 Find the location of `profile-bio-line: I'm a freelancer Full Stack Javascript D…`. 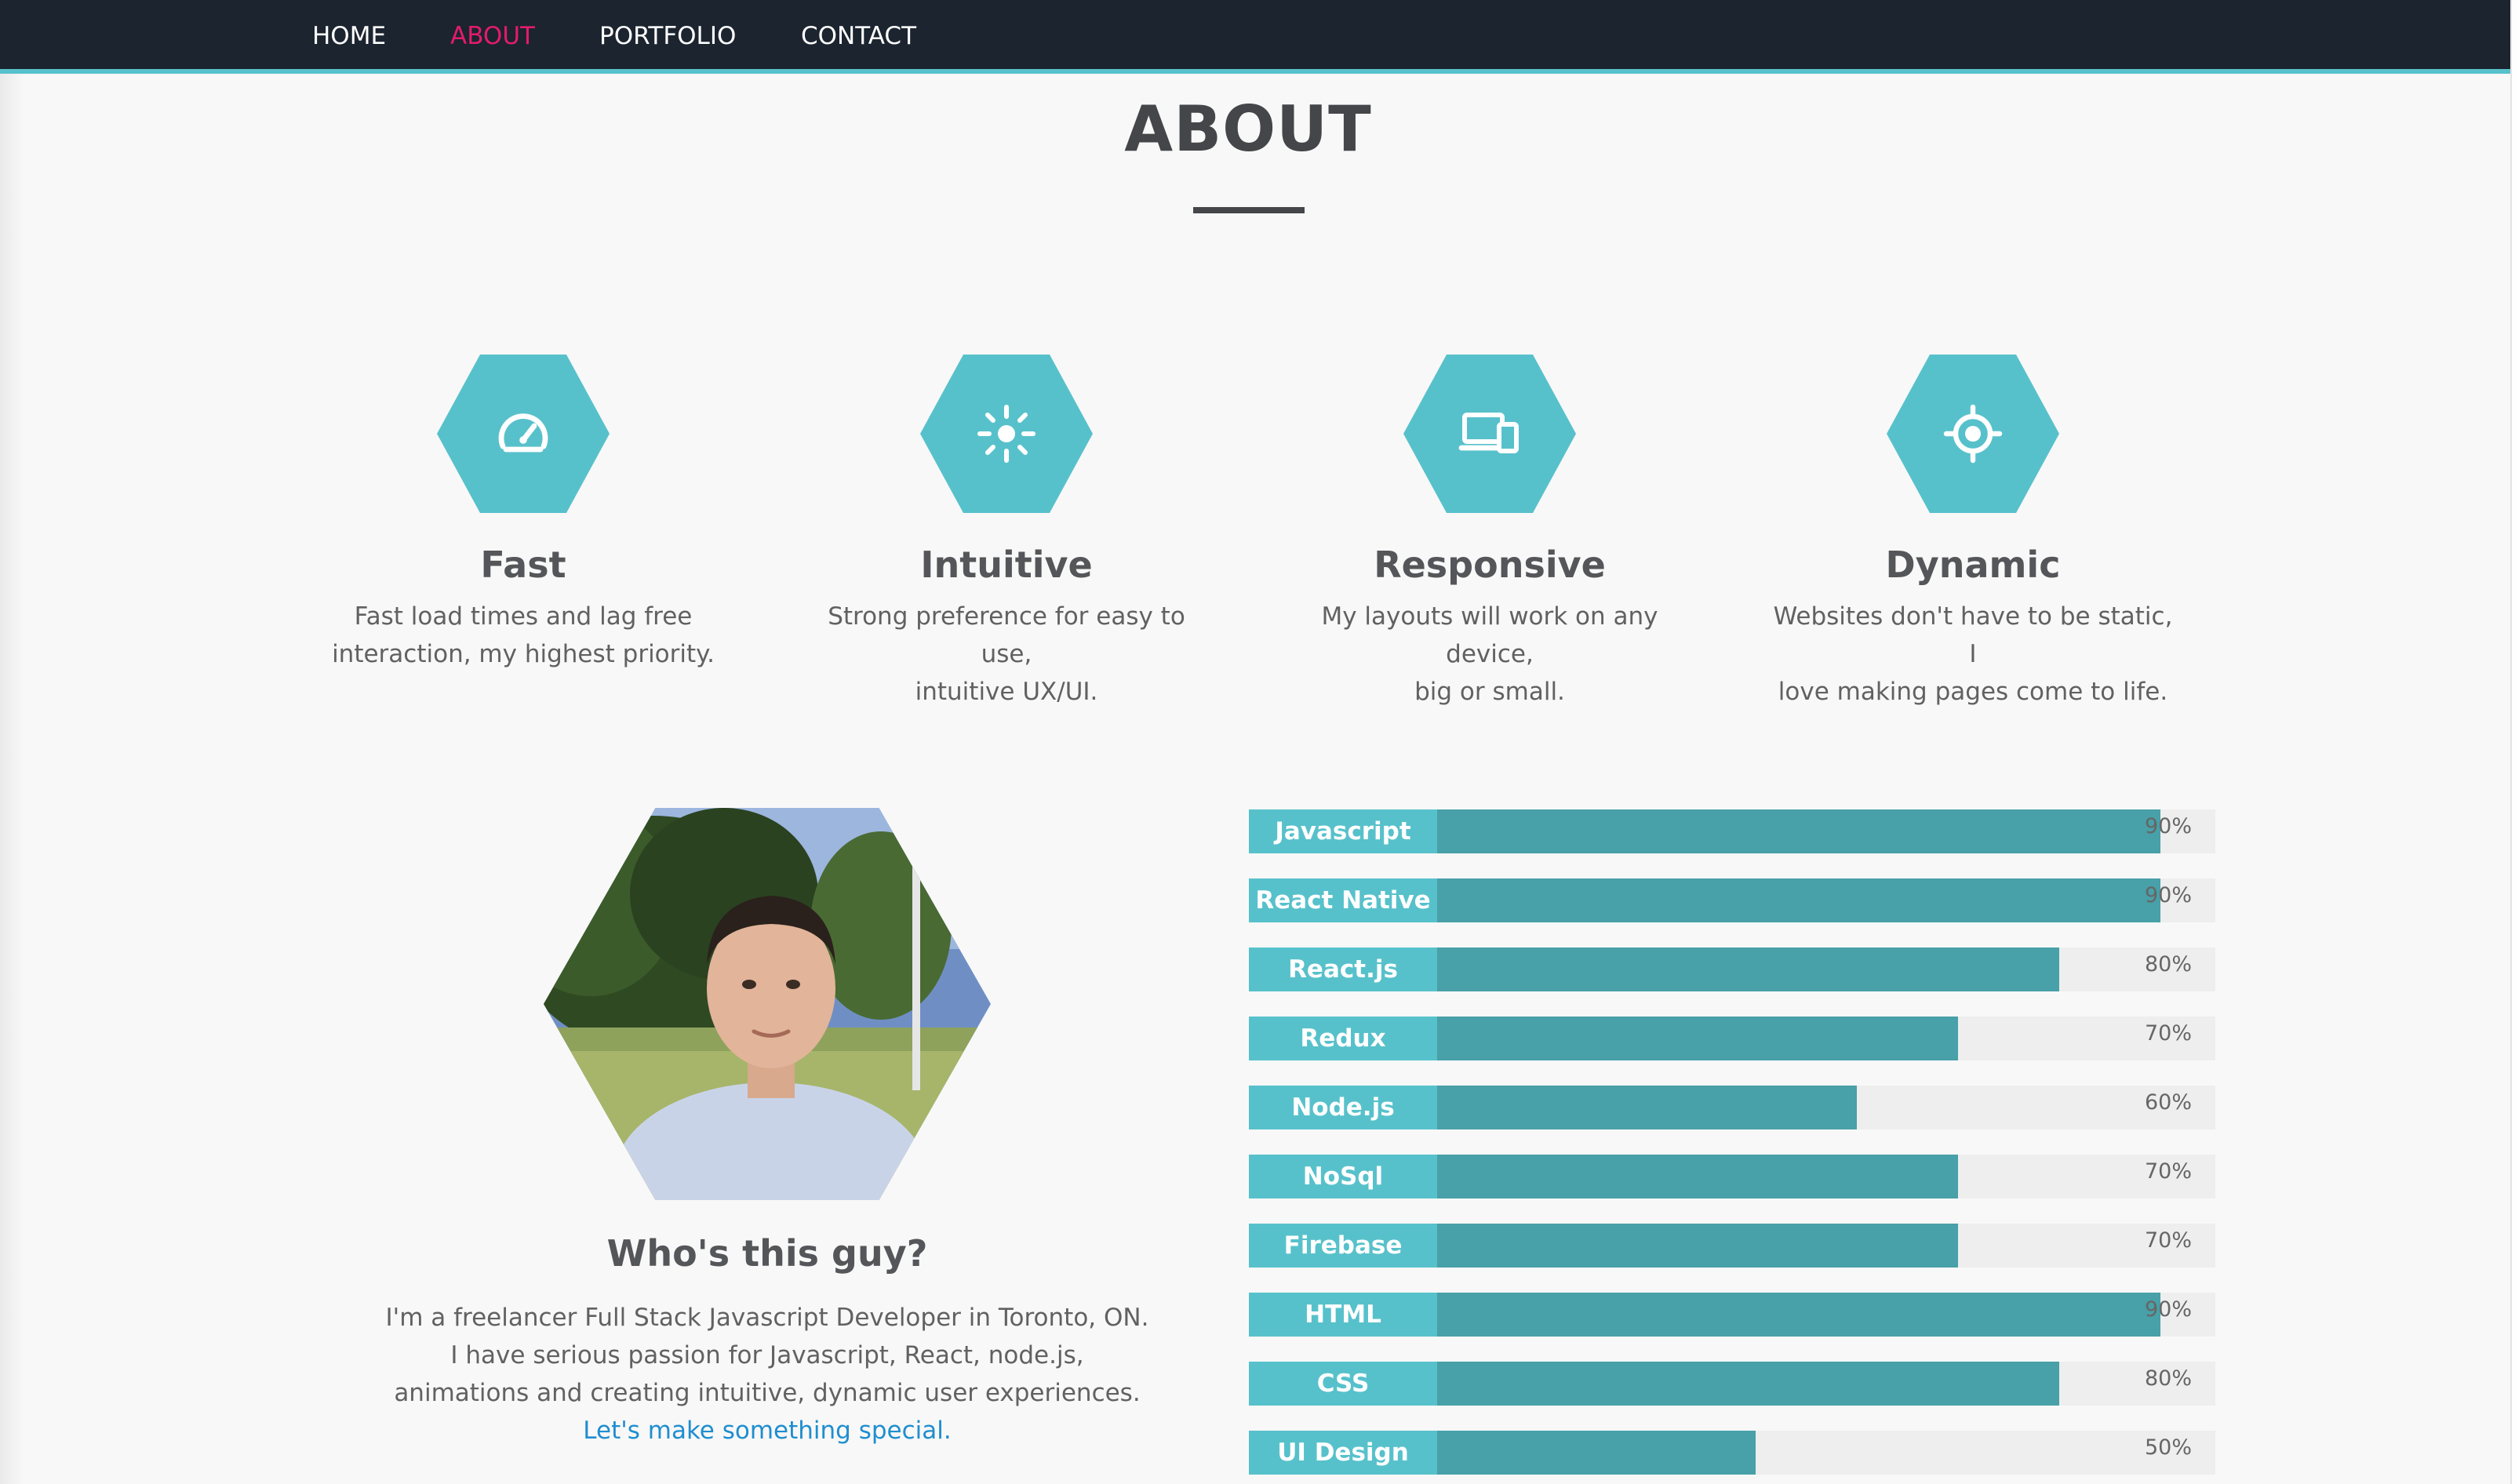

profile-bio-line: I'm a freelancer Full Stack Javascript D… is located at coordinates (767, 1318).